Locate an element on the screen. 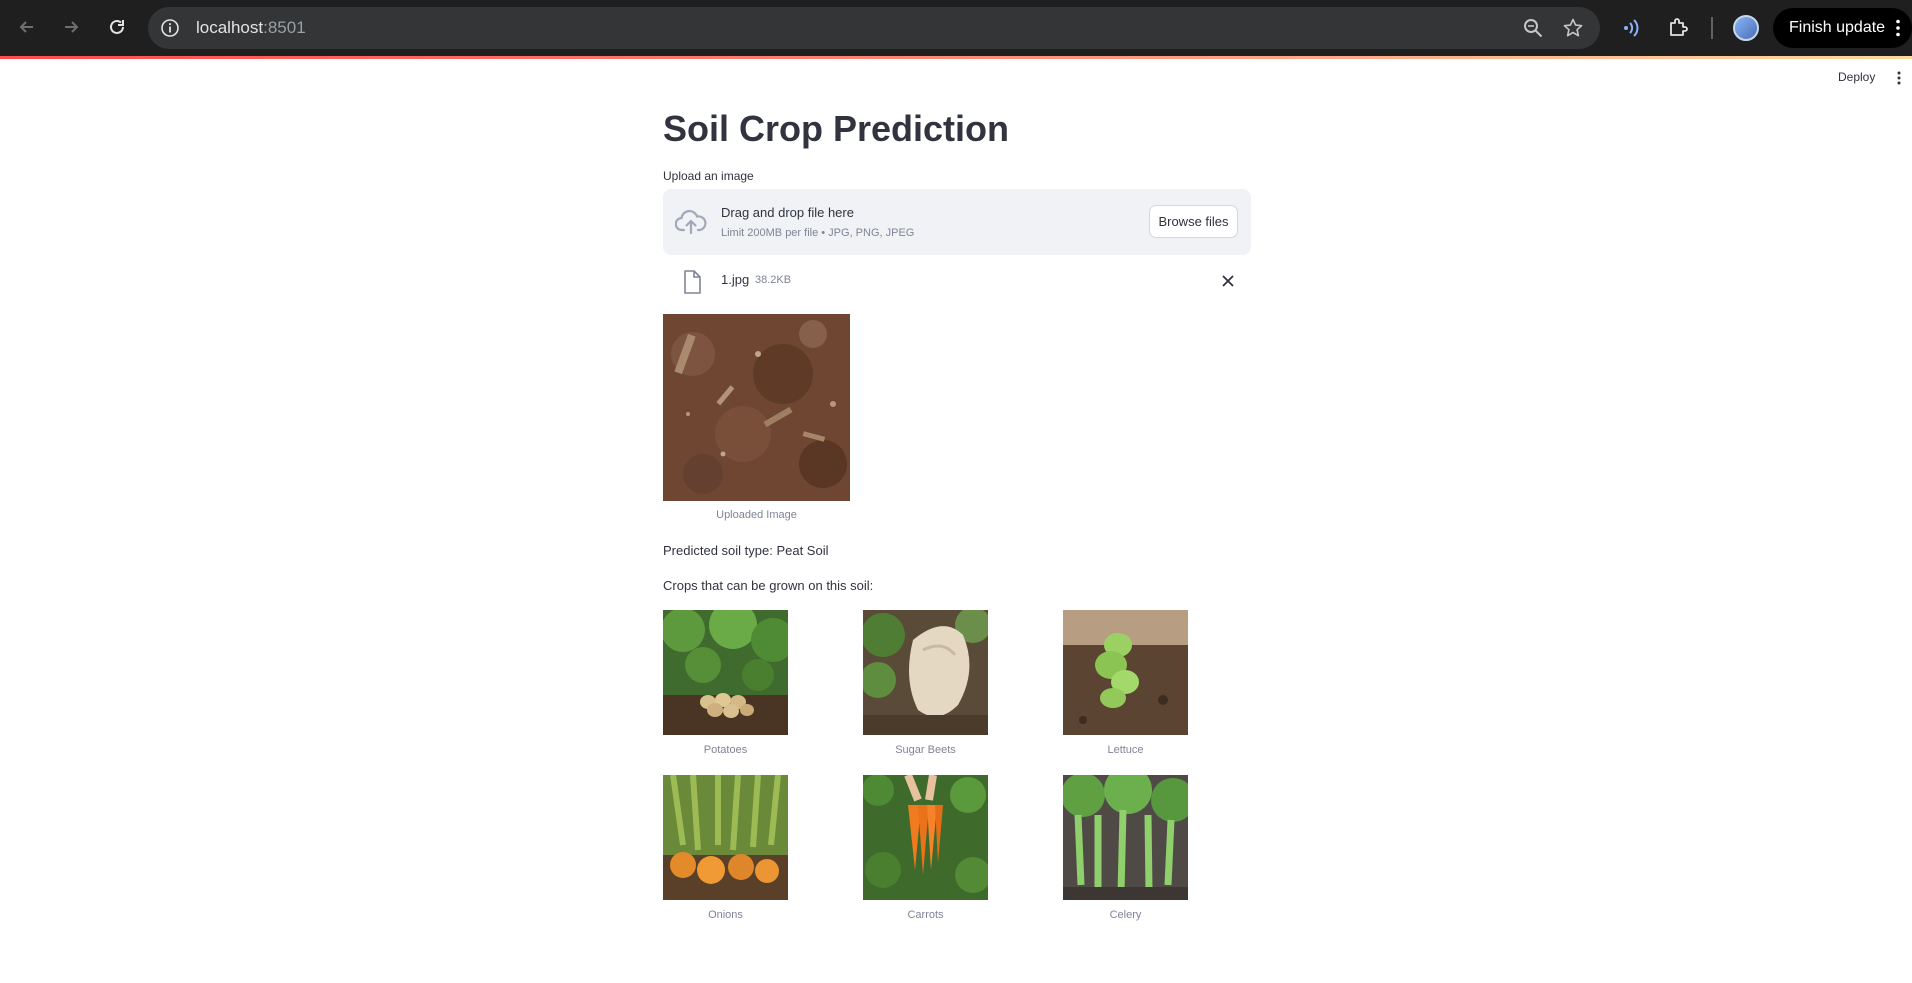  forward-button is located at coordinates (71, 27).